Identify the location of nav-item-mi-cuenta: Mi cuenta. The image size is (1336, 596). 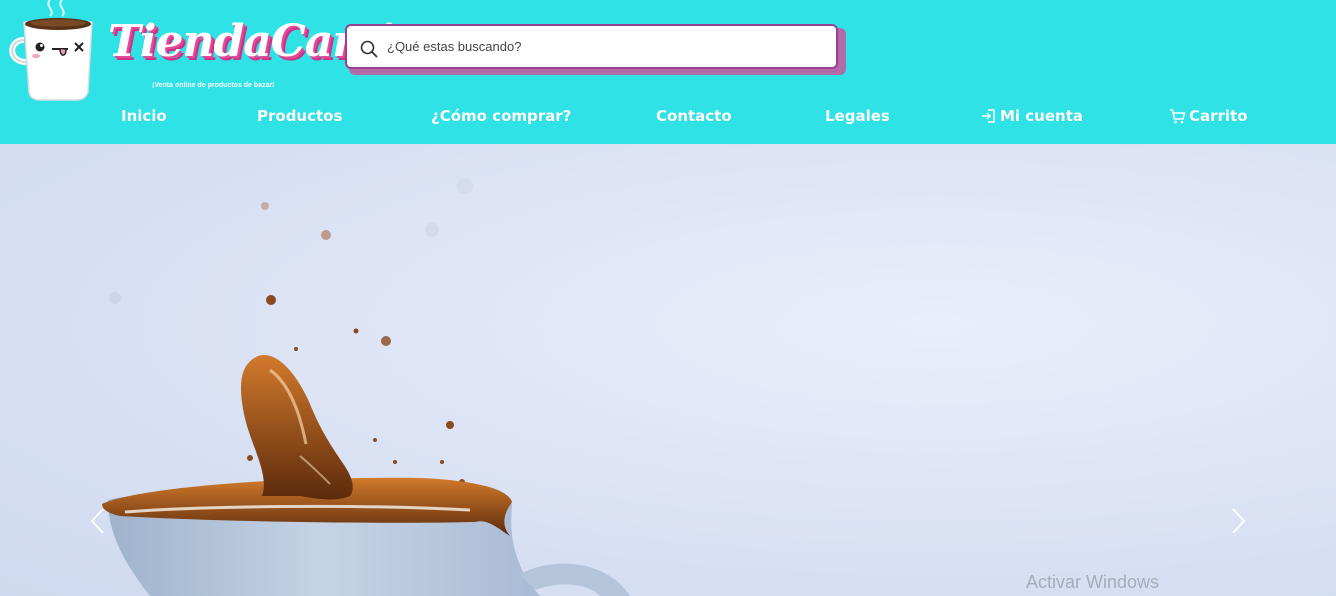
(1032, 116).